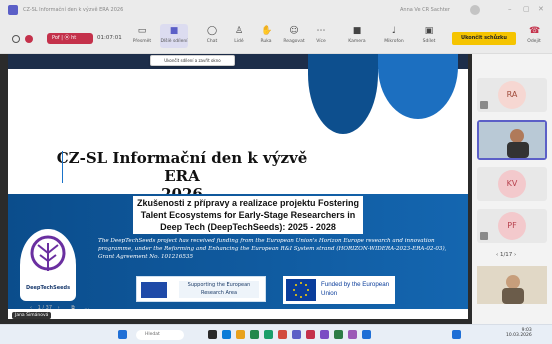  I want to click on eu-funded-logo: Funded by the European Union, so click(339, 290).